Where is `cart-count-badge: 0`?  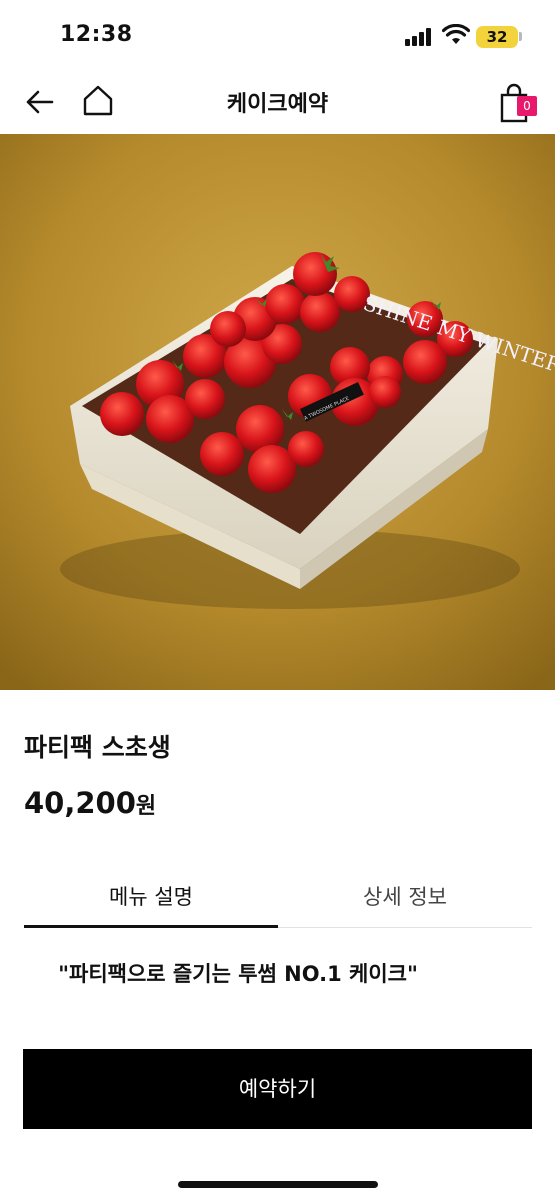
cart-count-badge: 0 is located at coordinates (527, 106).